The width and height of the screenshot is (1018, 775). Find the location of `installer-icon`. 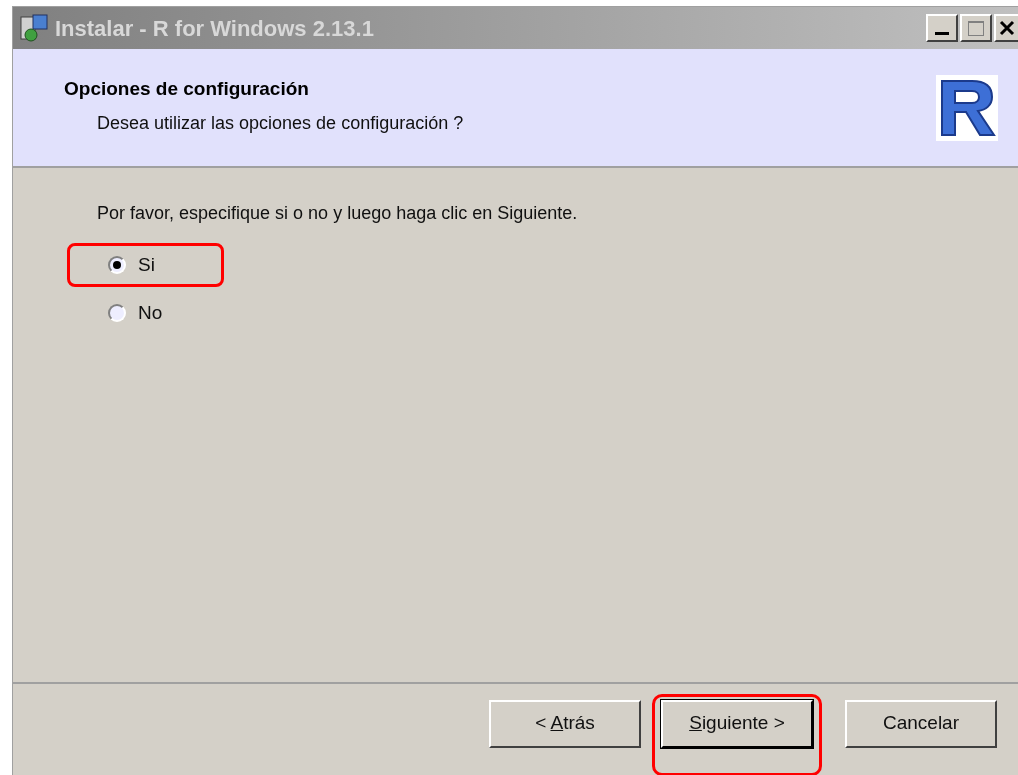

installer-icon is located at coordinates (35, 28).